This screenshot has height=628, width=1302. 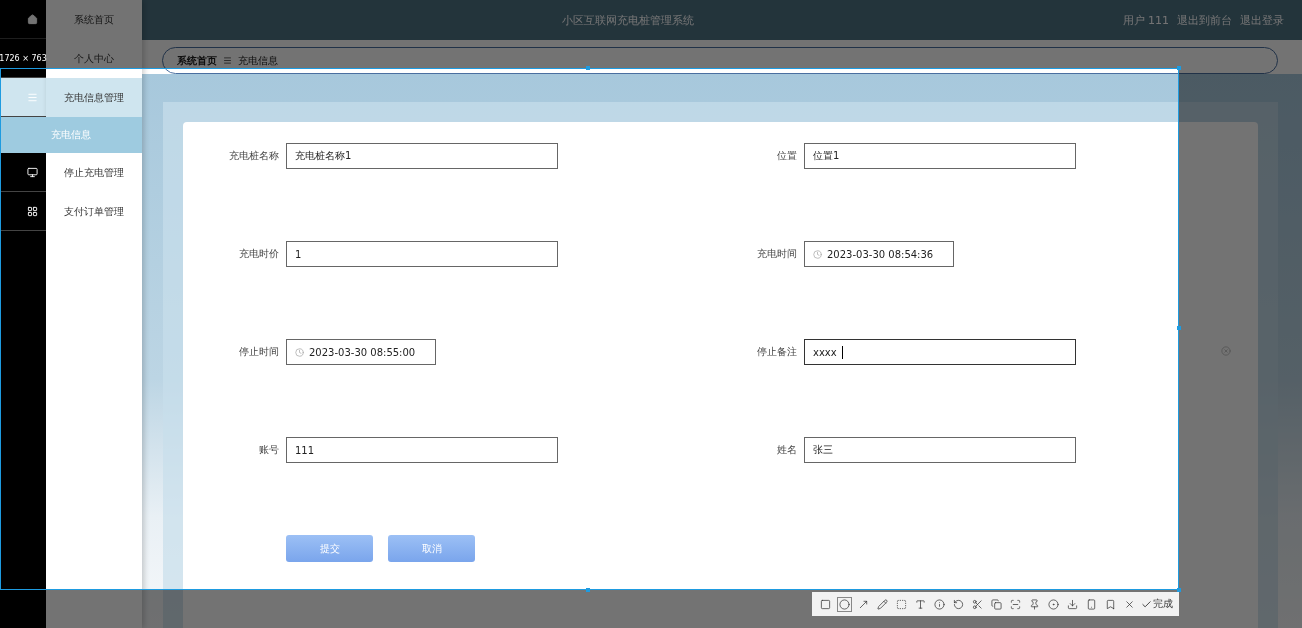 What do you see at coordinates (94, 97) in the screenshot?
I see `sidebar-item: 充电信息管理` at bounding box center [94, 97].